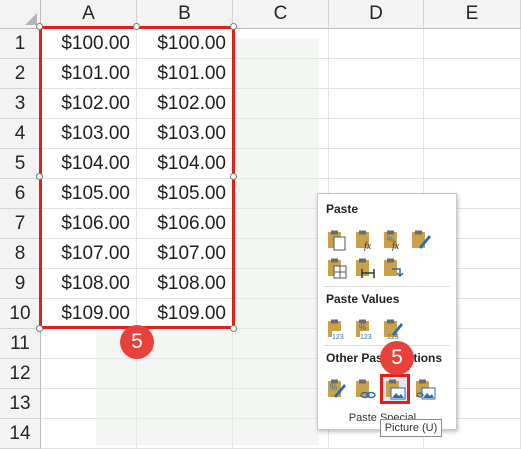 The width and height of the screenshot is (521, 449). I want to click on values-source-formatting-icon: 123, so click(393, 329).